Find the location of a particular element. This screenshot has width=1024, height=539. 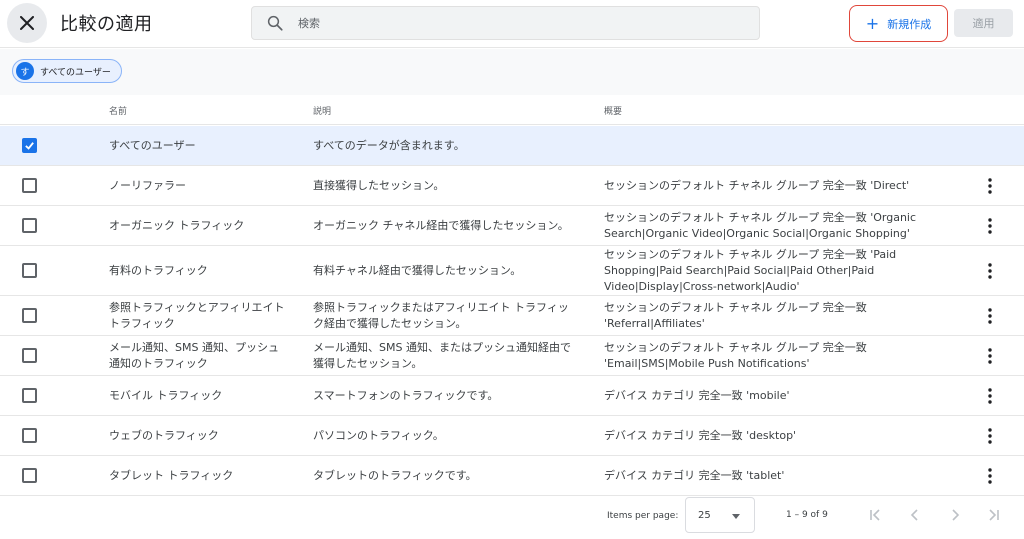

table-header: 名前 説明 概要 is located at coordinates (512, 110).